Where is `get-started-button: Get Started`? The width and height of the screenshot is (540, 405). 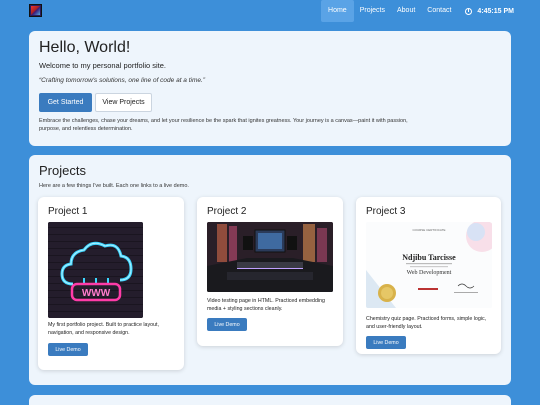
get-started-button: Get Started is located at coordinates (65, 102).